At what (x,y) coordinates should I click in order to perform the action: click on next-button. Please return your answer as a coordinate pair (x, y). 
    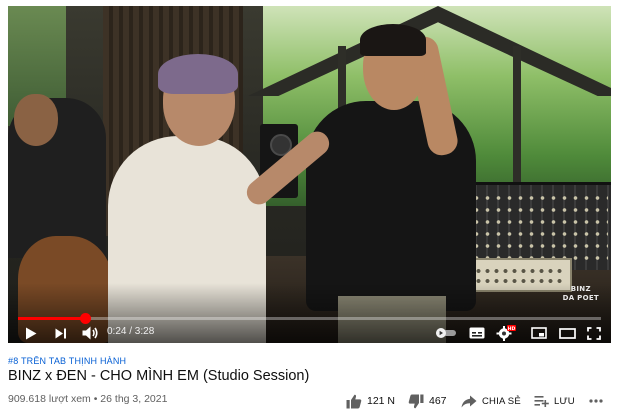
    Looking at the image, I should click on (61, 333).